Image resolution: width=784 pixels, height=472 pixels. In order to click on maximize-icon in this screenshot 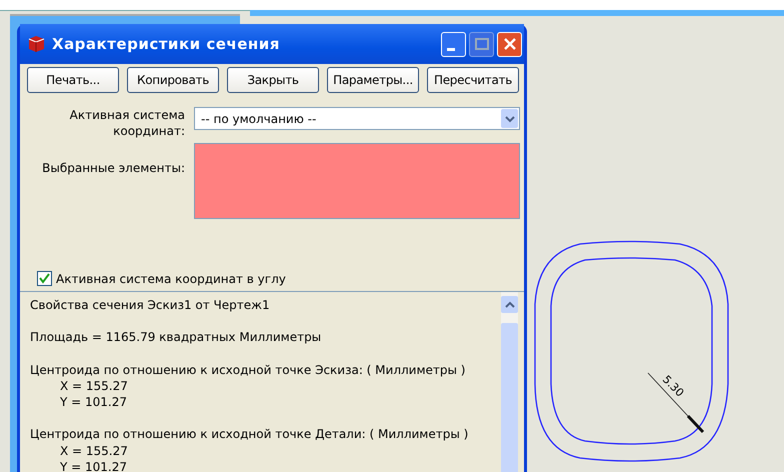, I will do `click(481, 44)`.